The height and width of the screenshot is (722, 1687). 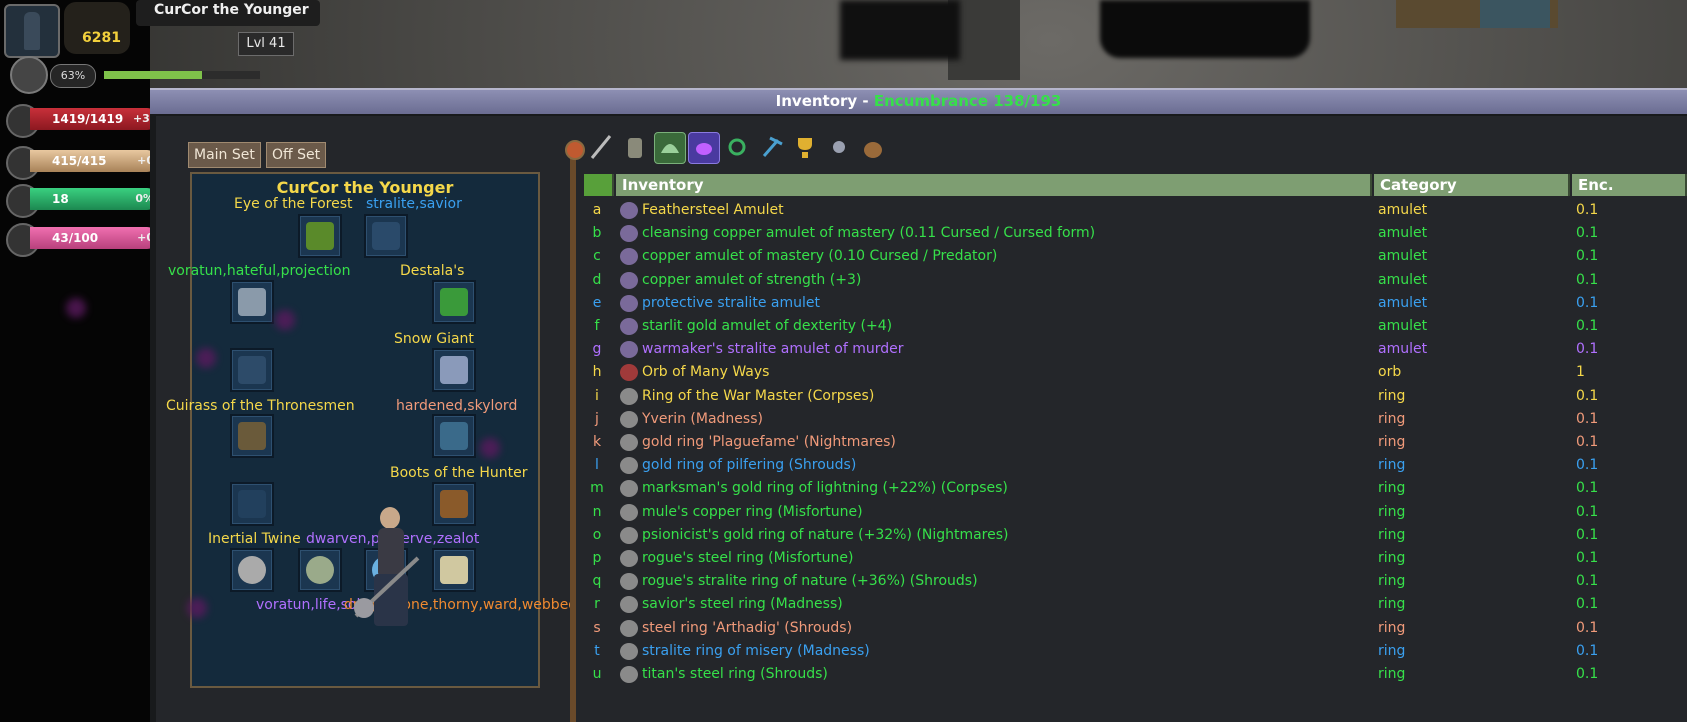 What do you see at coordinates (153, 75) in the screenshot?
I see `xp-bar-fill` at bounding box center [153, 75].